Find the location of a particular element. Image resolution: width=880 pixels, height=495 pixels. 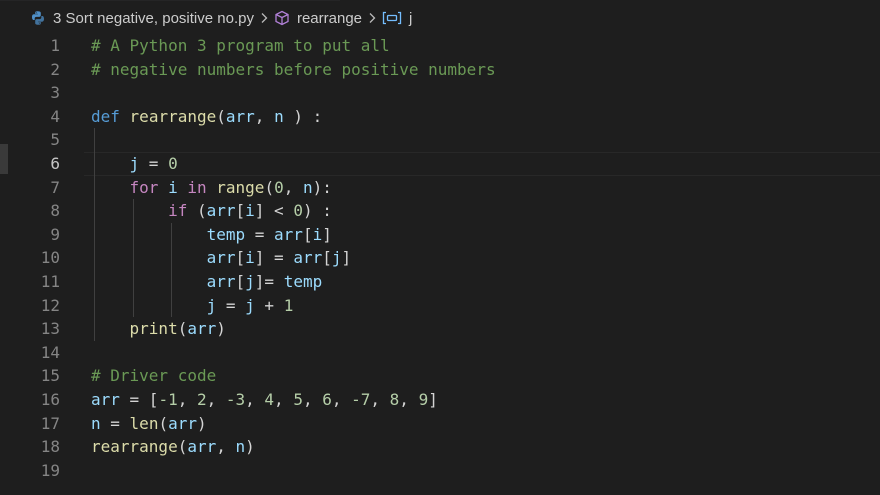

code-text: n = len(arr) is located at coordinates (149, 424).